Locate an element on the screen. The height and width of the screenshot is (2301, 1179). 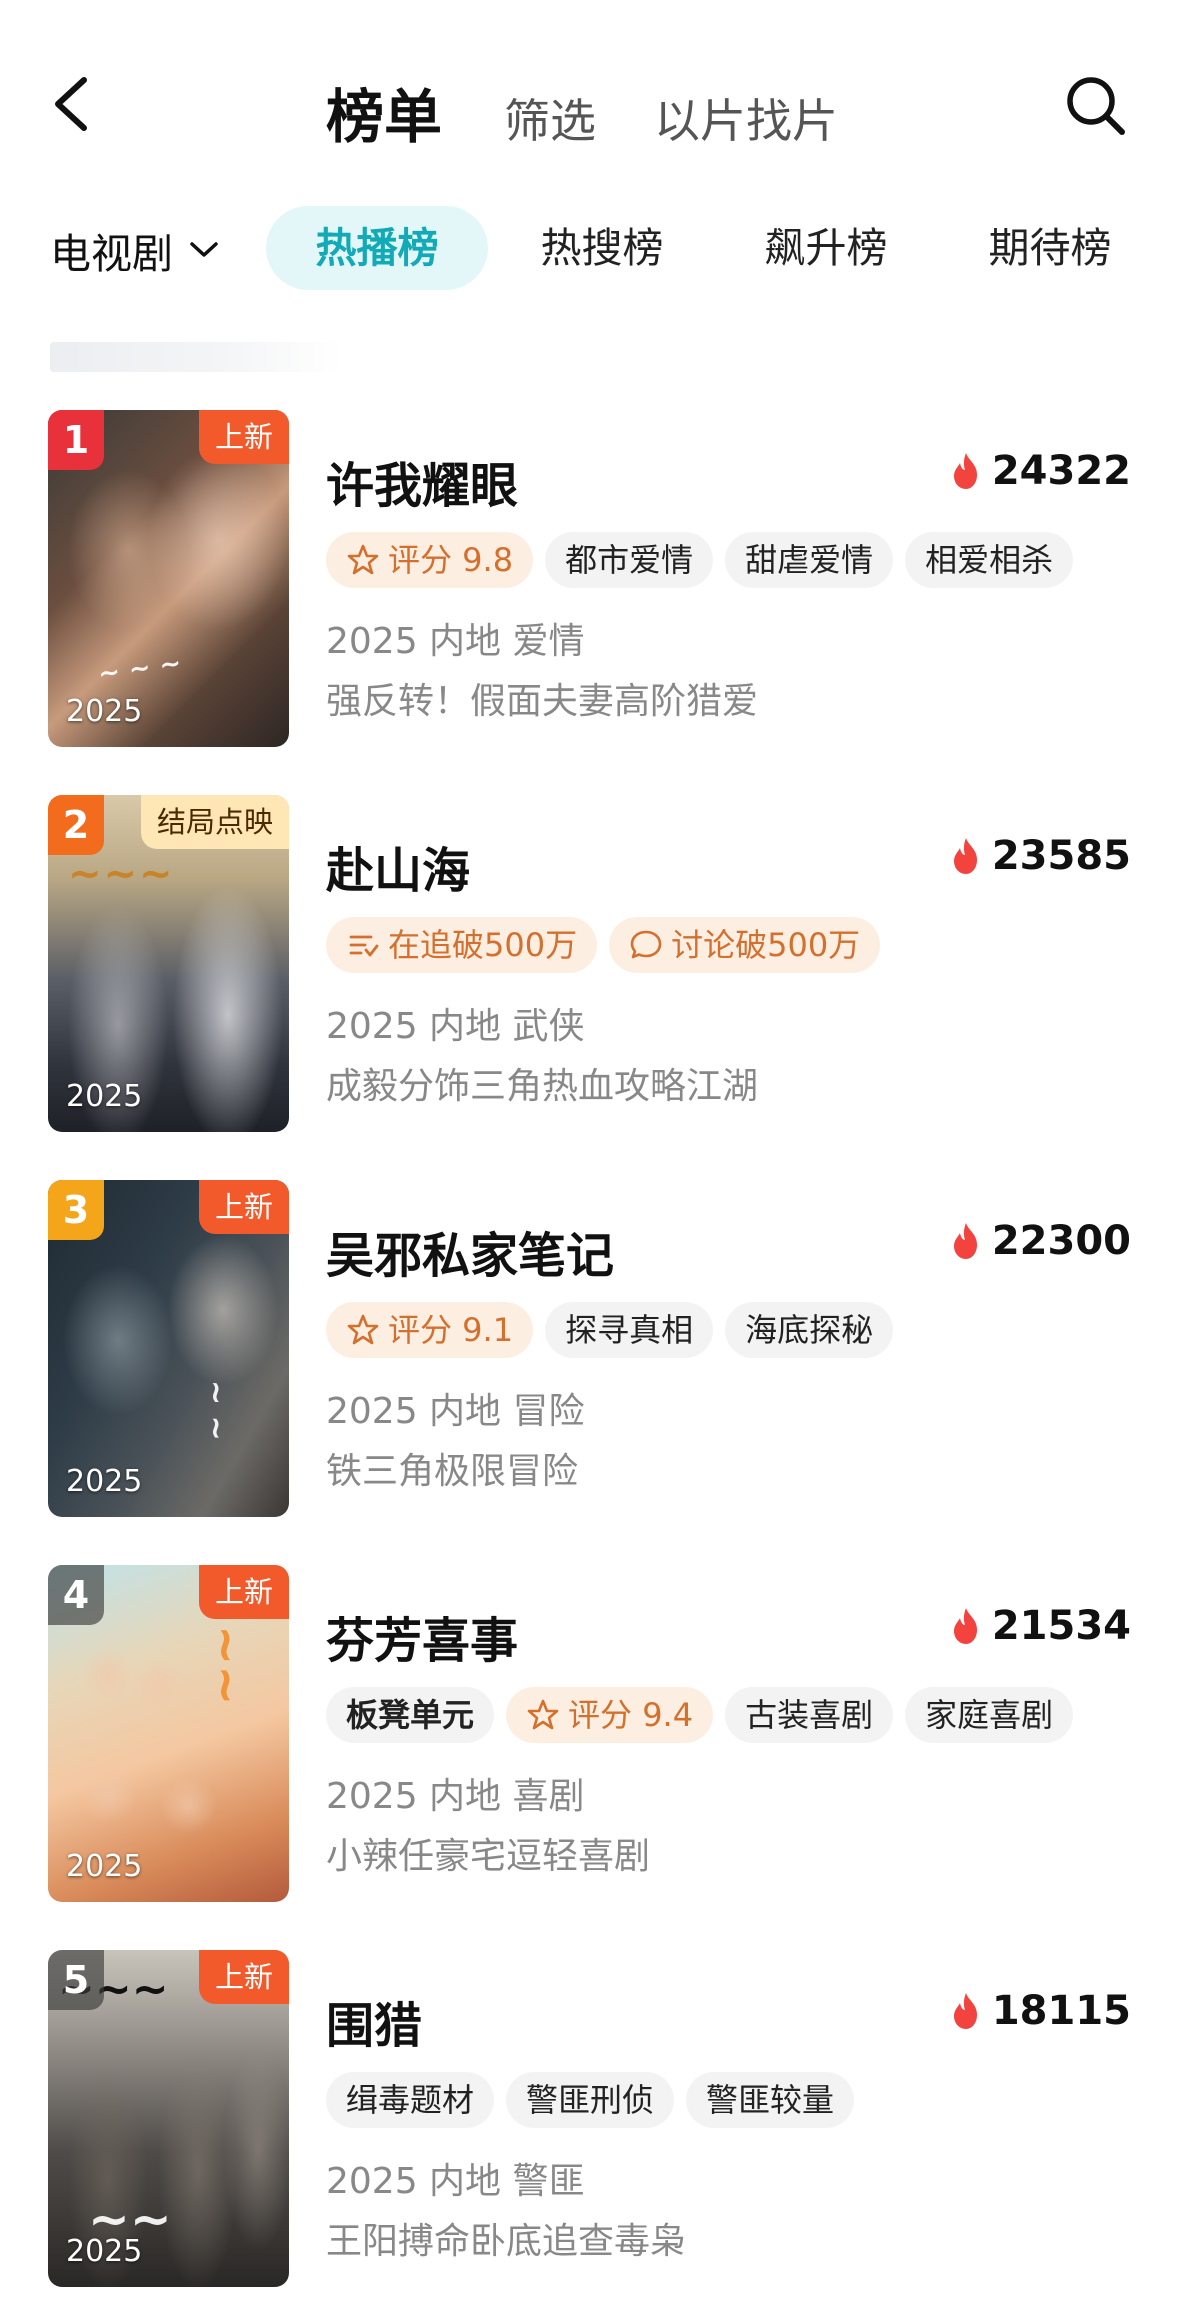
rating-tag: 评分 9.4 is located at coordinates (610, 1715).